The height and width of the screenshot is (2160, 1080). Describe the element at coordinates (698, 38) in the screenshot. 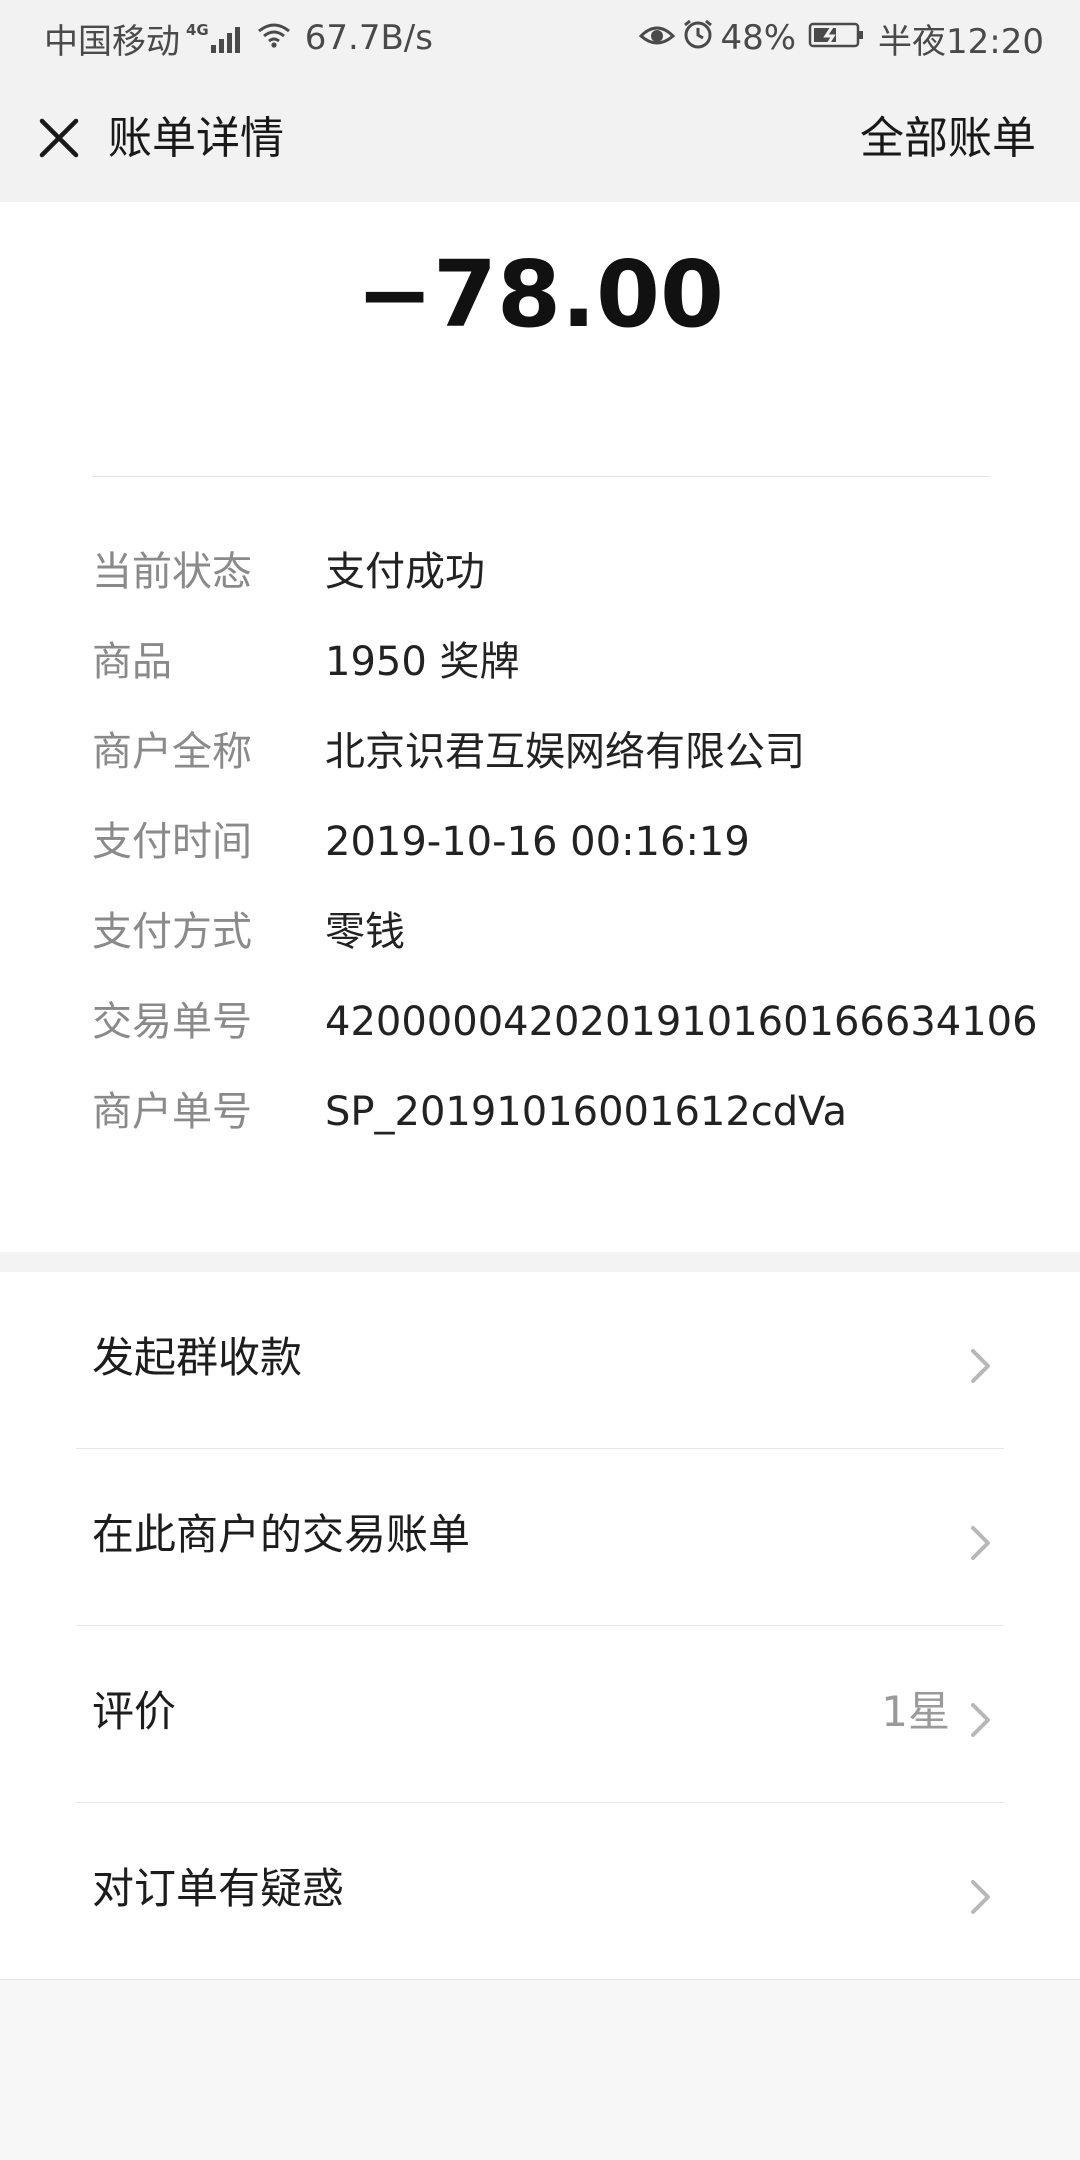

I see `alarm-icon` at that location.